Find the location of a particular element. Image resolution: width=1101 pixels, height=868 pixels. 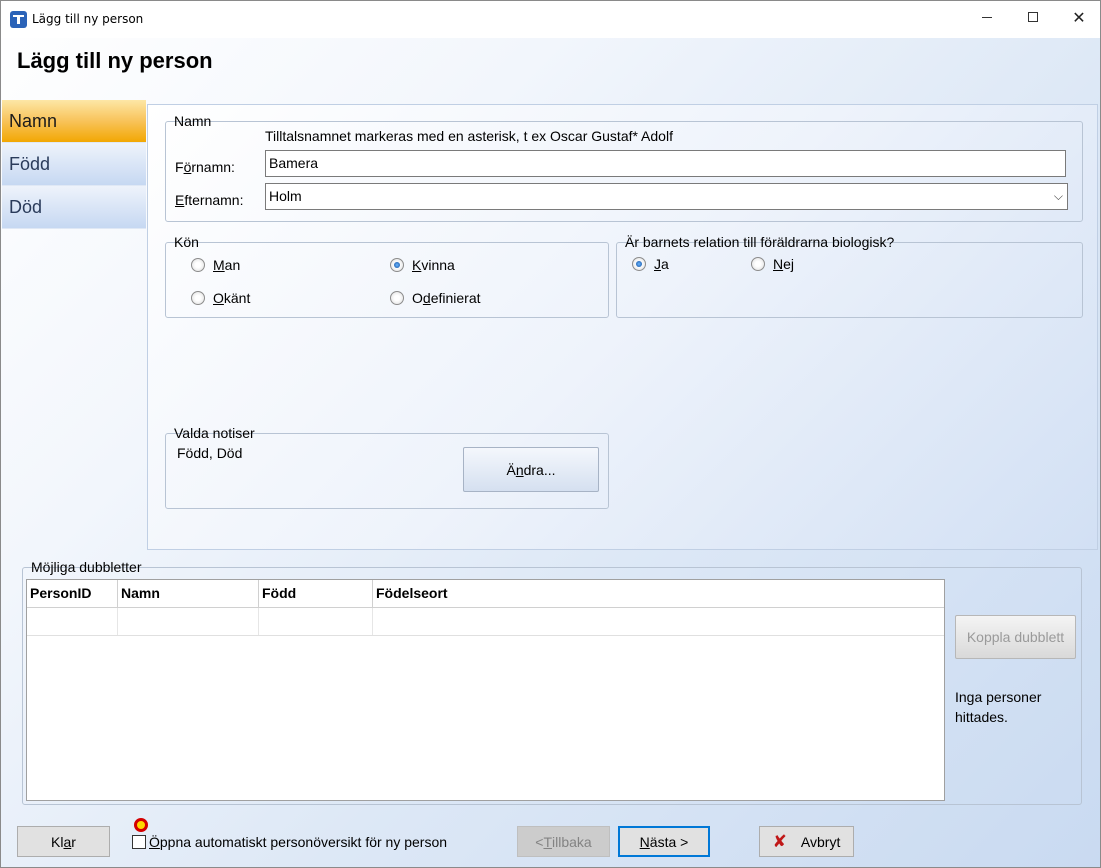

bio-radio-ja: Ja is located at coordinates (650, 264).